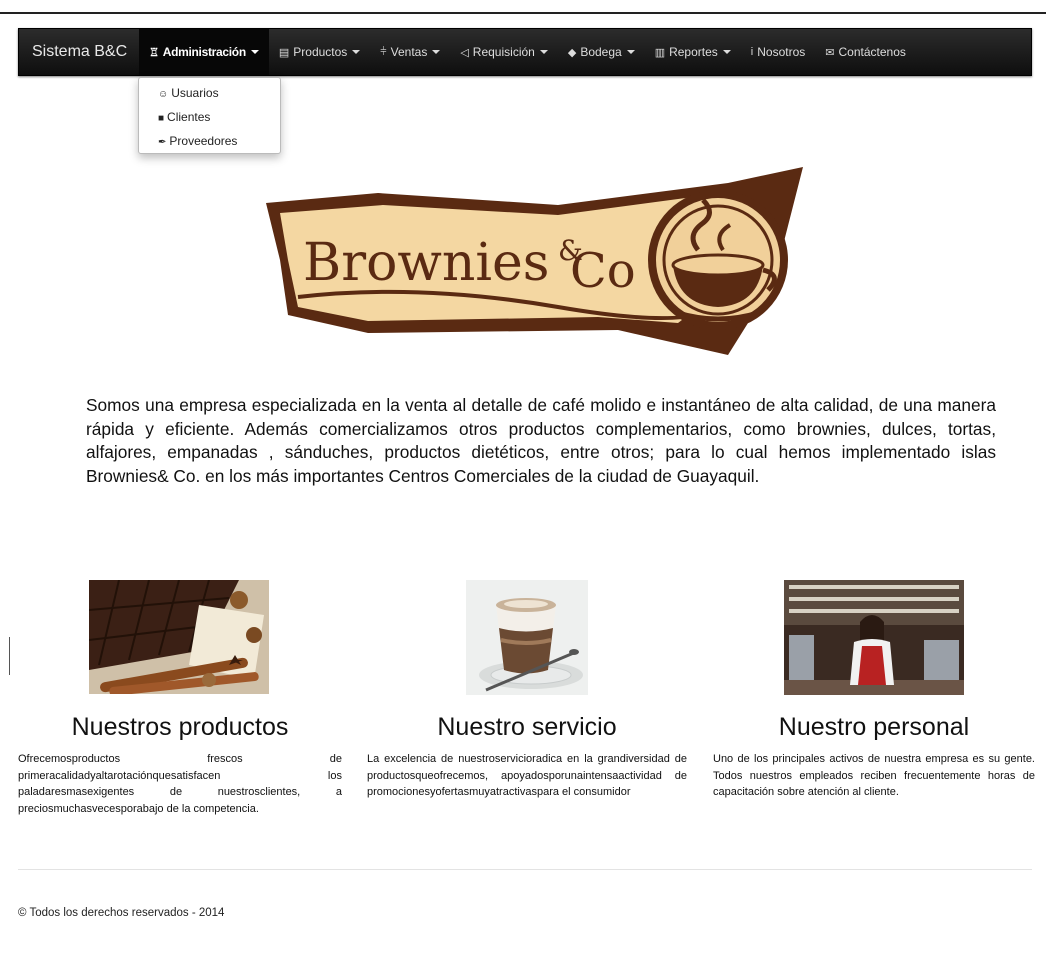 This screenshot has height=954, width=1046. I want to click on tags-icon: ◆, so click(572, 52).